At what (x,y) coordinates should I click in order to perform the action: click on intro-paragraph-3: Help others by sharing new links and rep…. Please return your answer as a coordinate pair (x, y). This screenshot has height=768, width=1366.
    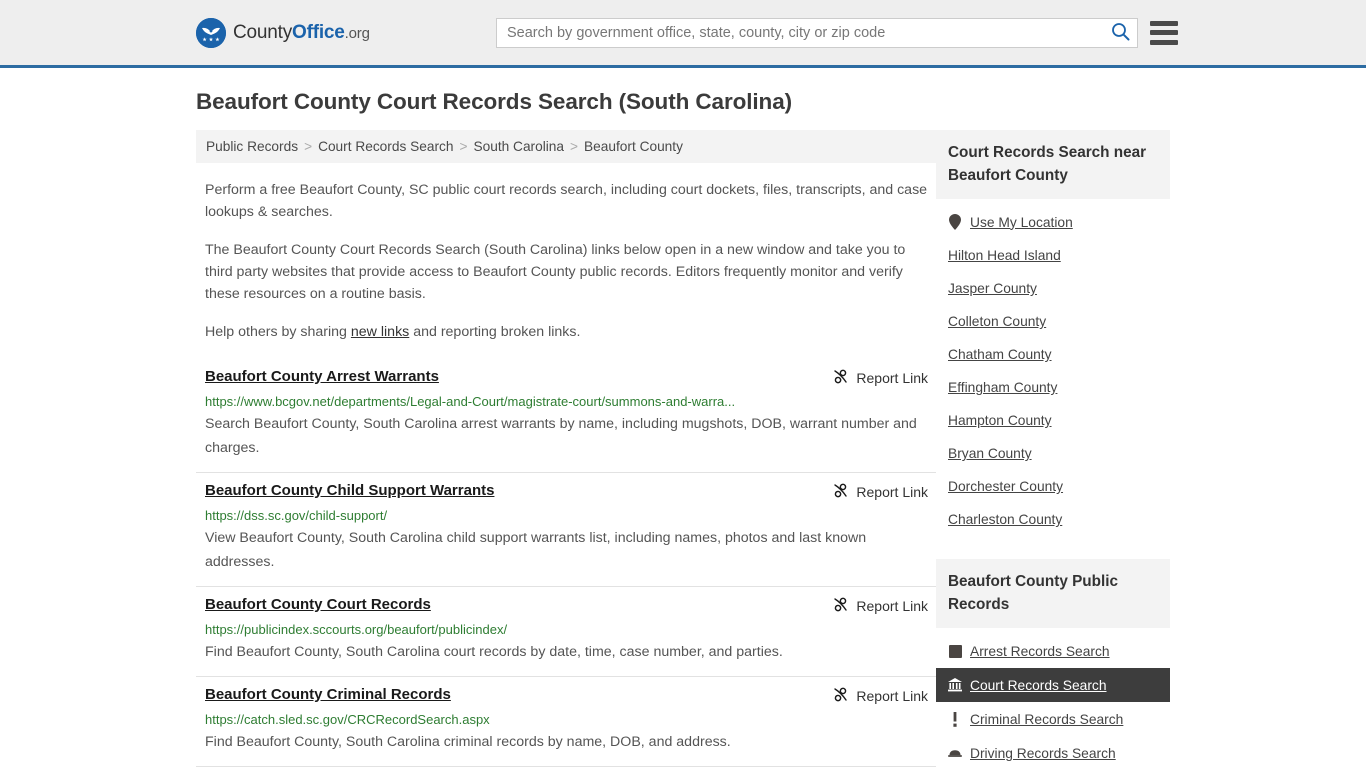
    Looking at the image, I should click on (566, 332).